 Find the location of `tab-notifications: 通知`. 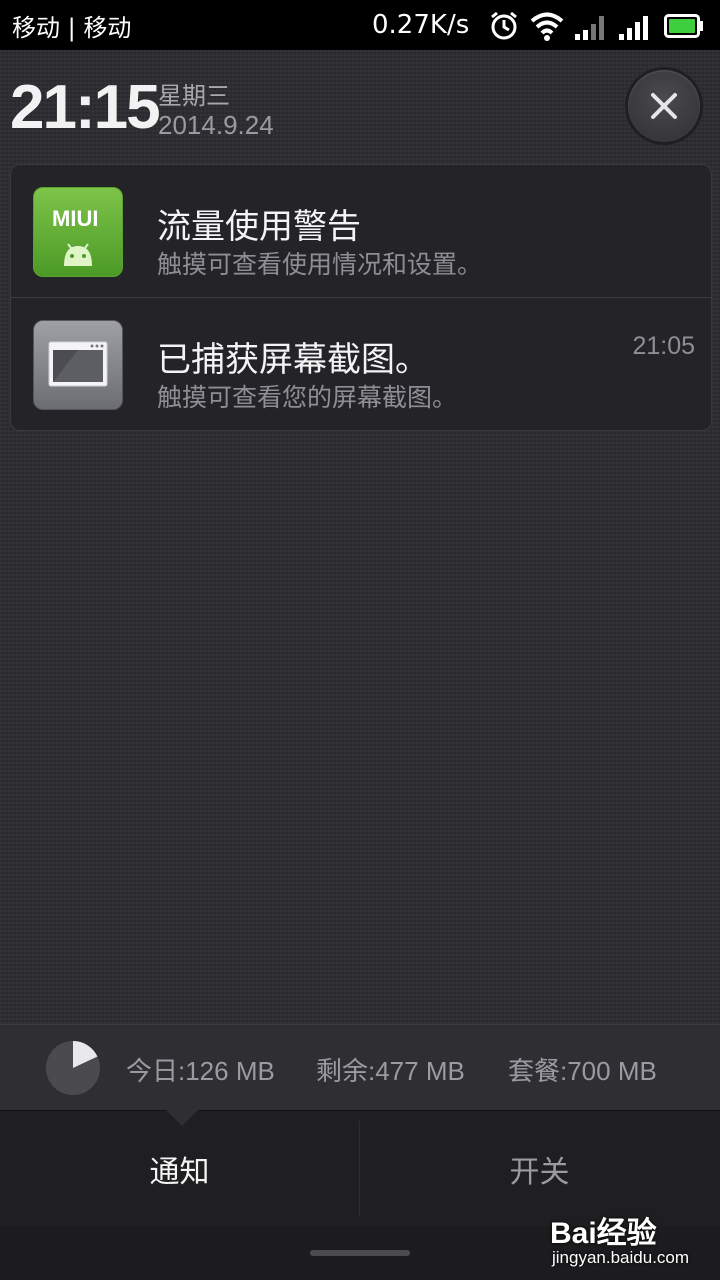

tab-notifications: 通知 is located at coordinates (179, 1169).